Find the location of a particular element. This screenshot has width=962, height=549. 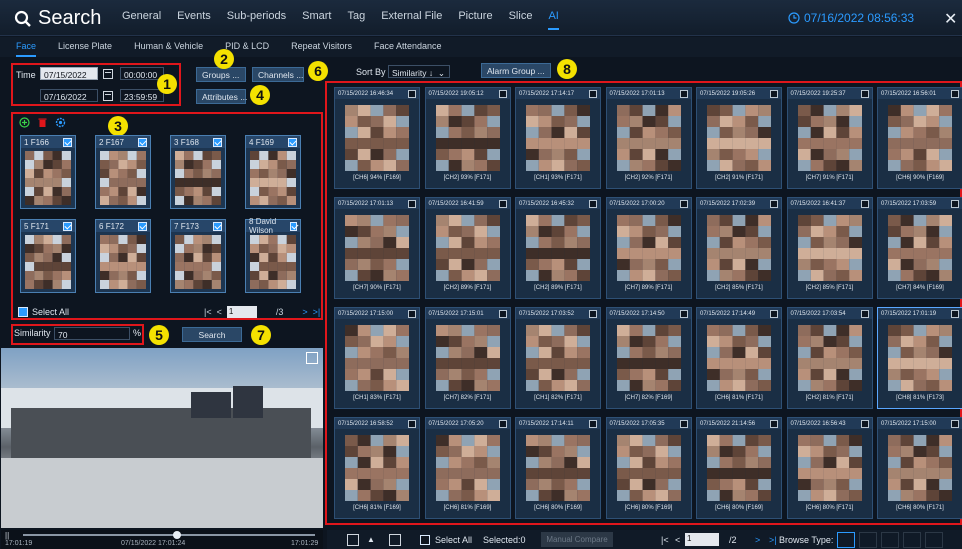

result-tile: 07/15/2022 21:14:56 [CH6] 80% [F169] is located at coordinates (739, 468).